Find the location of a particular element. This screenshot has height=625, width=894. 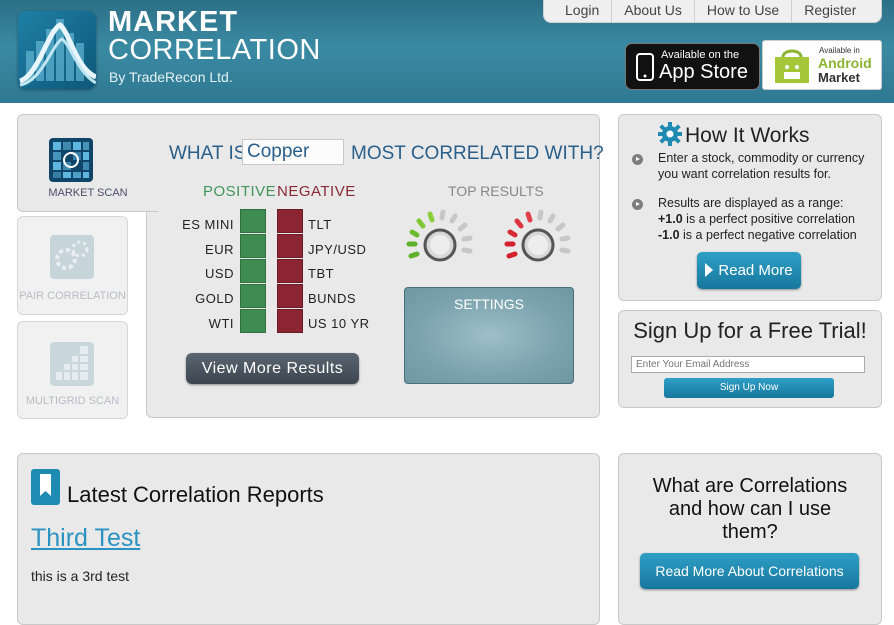

android-bag-icon is located at coordinates (792, 66).